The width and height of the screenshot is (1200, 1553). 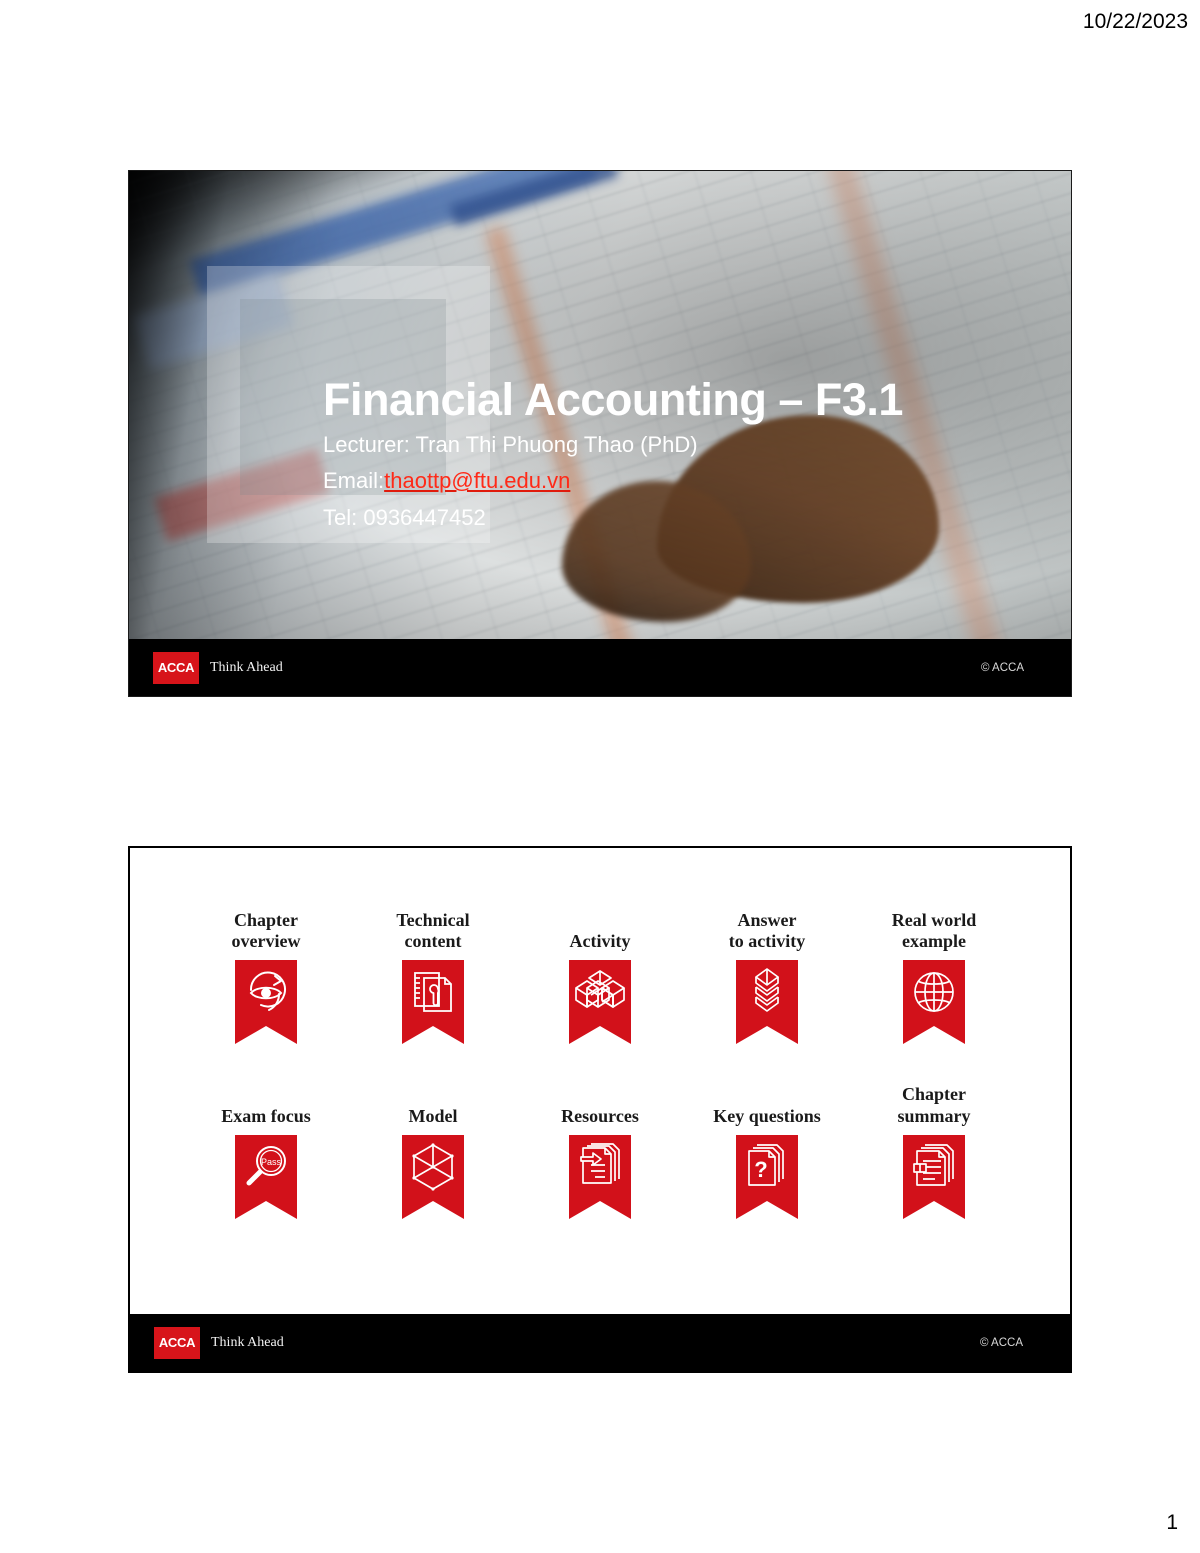 I want to click on question-mark-text: ?, so click(x=760, y=1169).